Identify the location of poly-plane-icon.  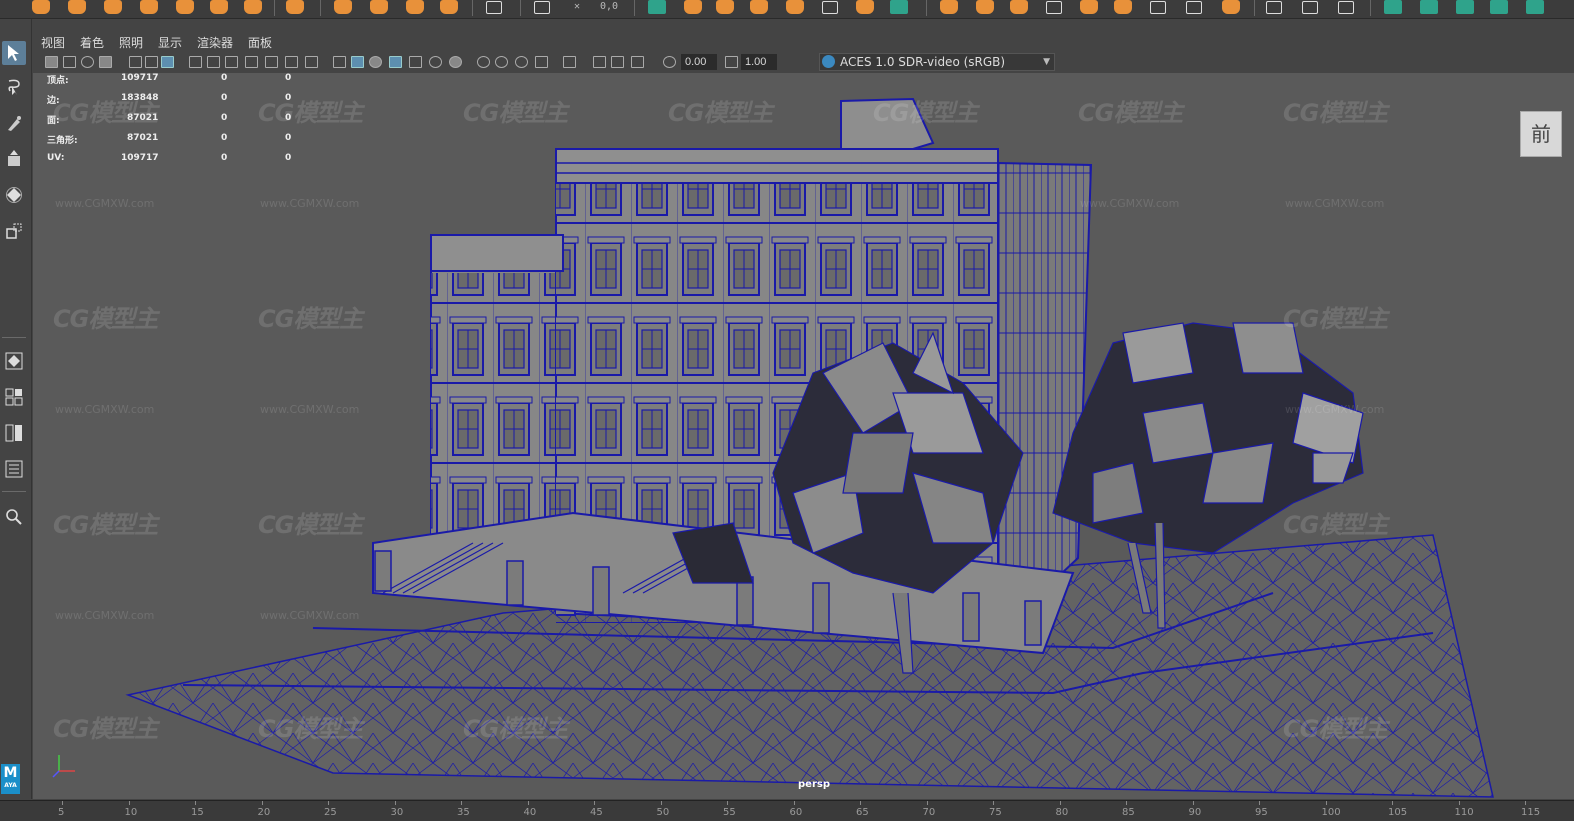
(219, 7).